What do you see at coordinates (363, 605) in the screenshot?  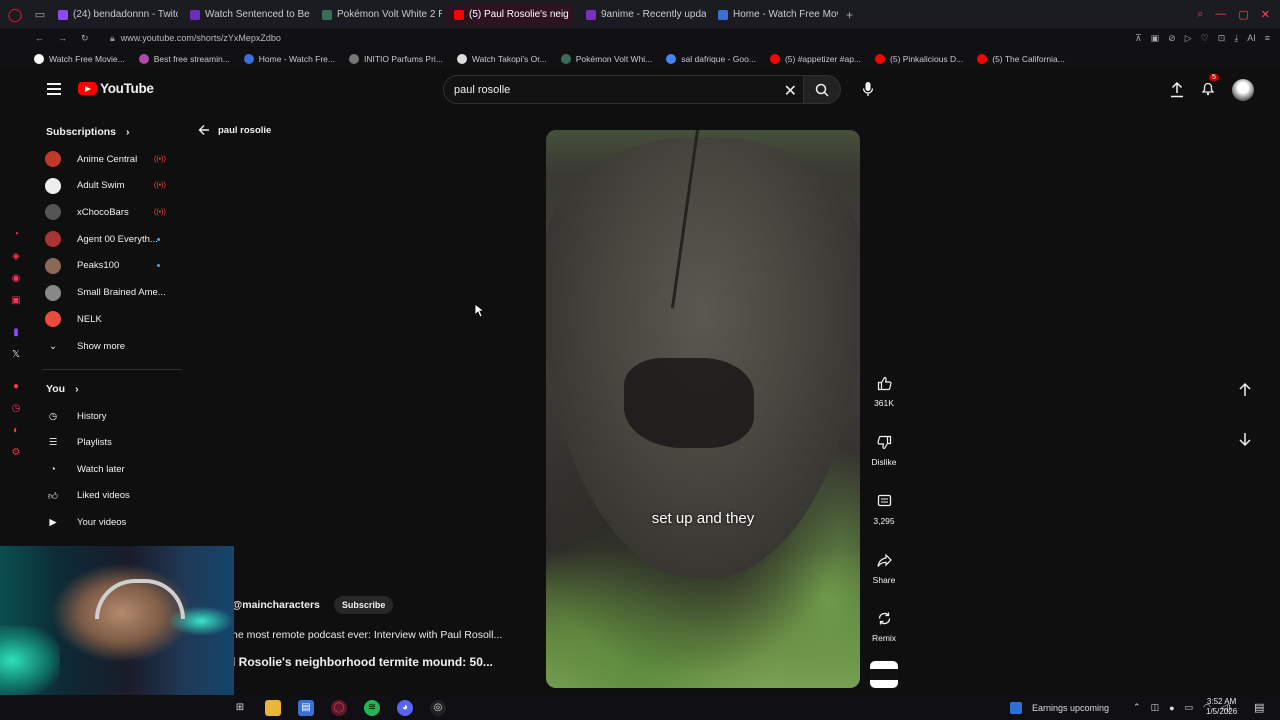 I see `subscribe-button: Subscribe` at bounding box center [363, 605].